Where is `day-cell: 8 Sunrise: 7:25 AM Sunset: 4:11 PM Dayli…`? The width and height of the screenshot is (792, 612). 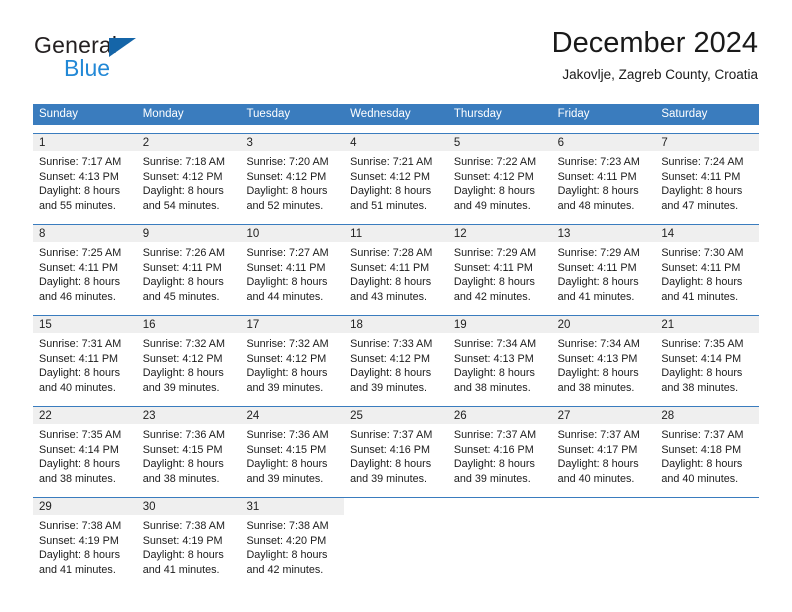
day-cell: 8 Sunrise: 7:25 AM Sunset: 4:11 PM Dayli… is located at coordinates (85, 266).